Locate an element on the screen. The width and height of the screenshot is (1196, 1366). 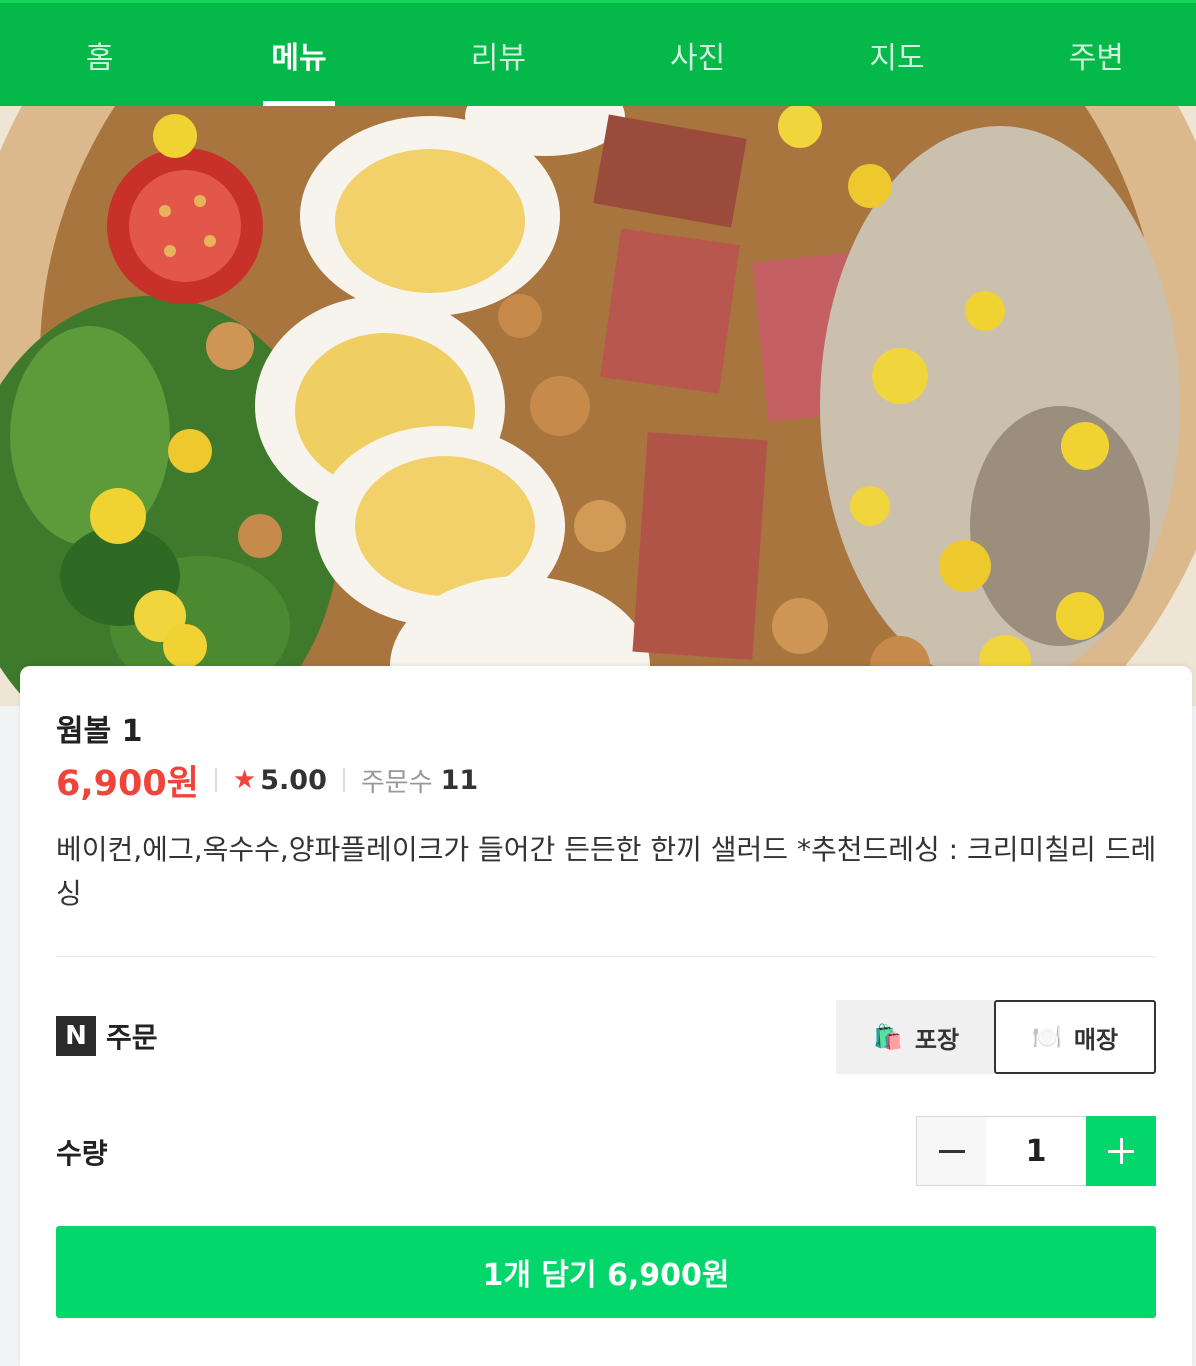
quantity-value: 1 is located at coordinates (1036, 1151).